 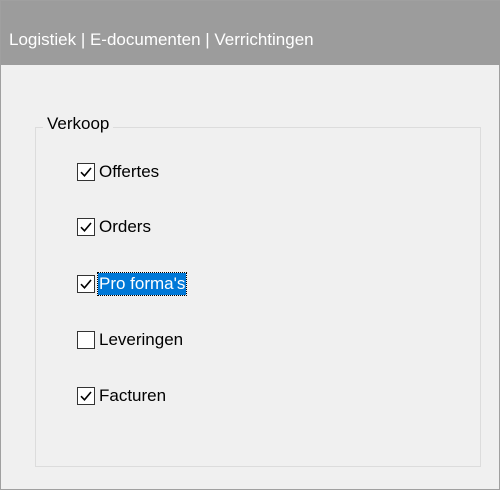 I want to click on header-bar: Logistiek | E-documenten | Verrichtingen, so click(x=250, y=33).